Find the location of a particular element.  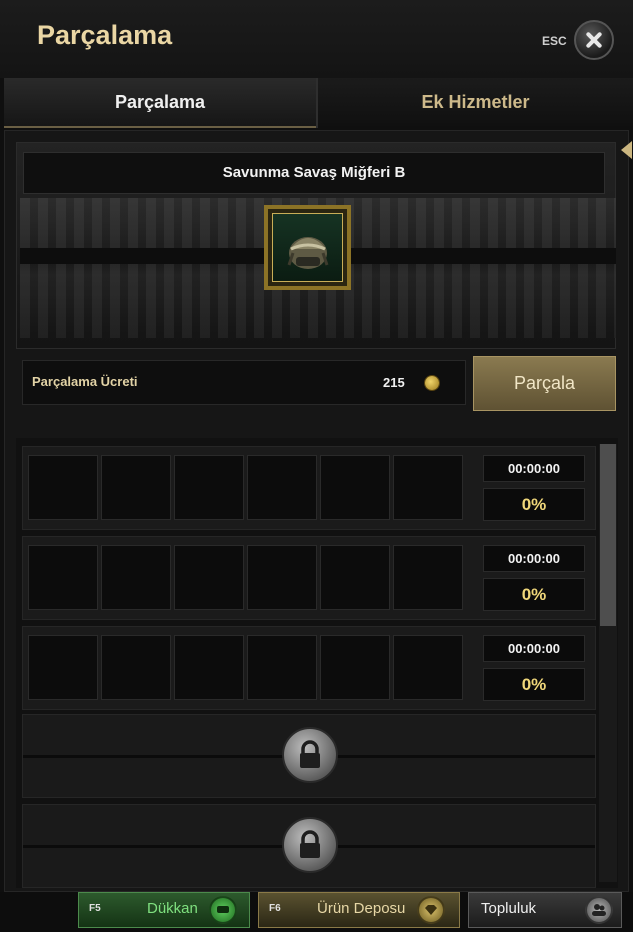

item-slot is located at coordinates (307, 247).